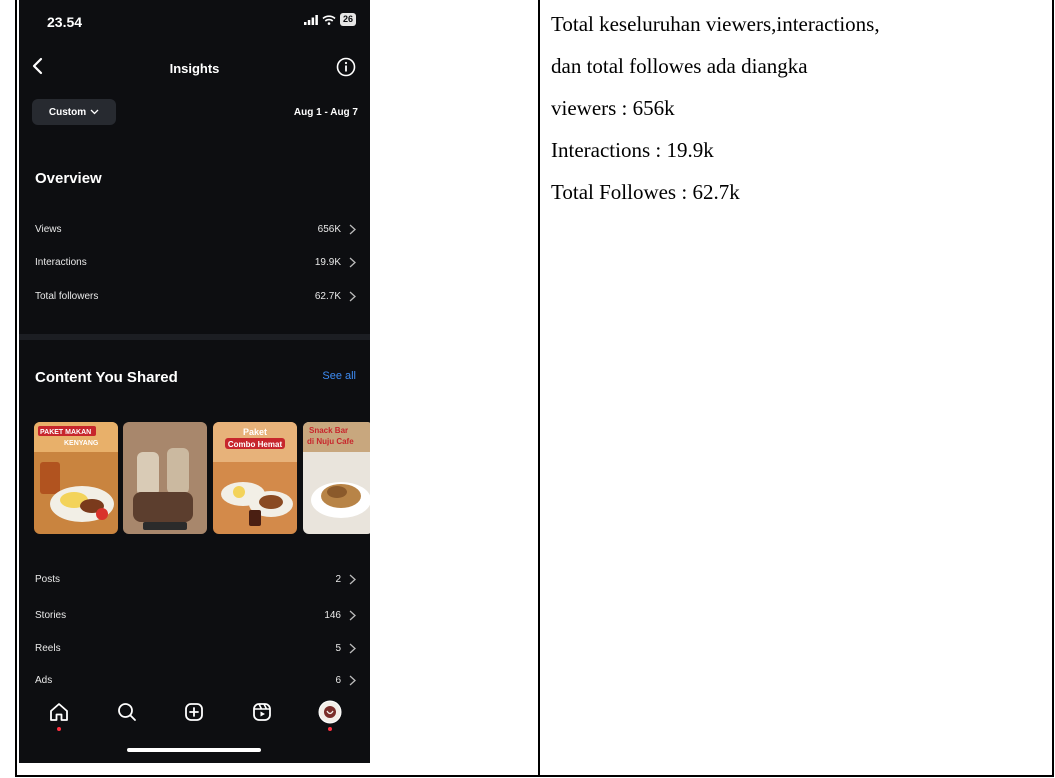 The width and height of the screenshot is (1055, 778). I want to click on content-row-posts: Posts 2, so click(195, 579).